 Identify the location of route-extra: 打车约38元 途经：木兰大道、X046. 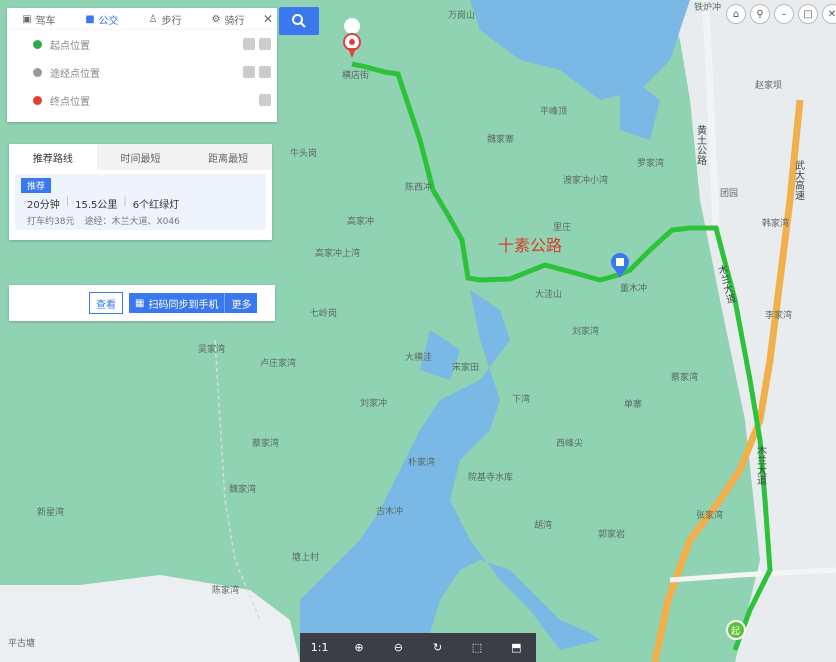
(103, 220).